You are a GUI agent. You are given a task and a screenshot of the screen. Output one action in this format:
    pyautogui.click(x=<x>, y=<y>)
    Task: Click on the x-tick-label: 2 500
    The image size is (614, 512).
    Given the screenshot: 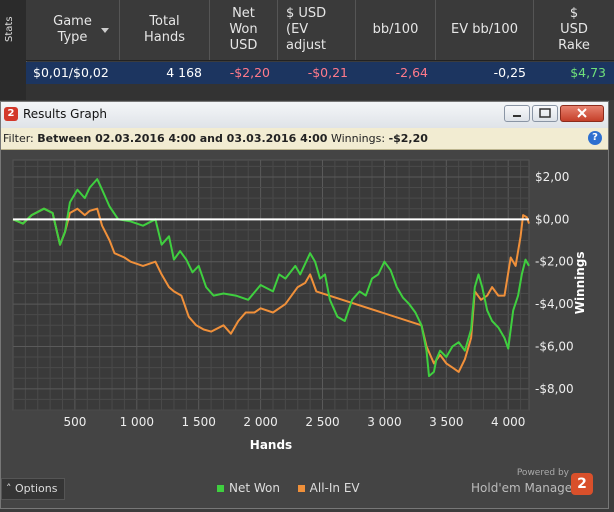 What is the action you would take?
    pyautogui.click(x=322, y=422)
    